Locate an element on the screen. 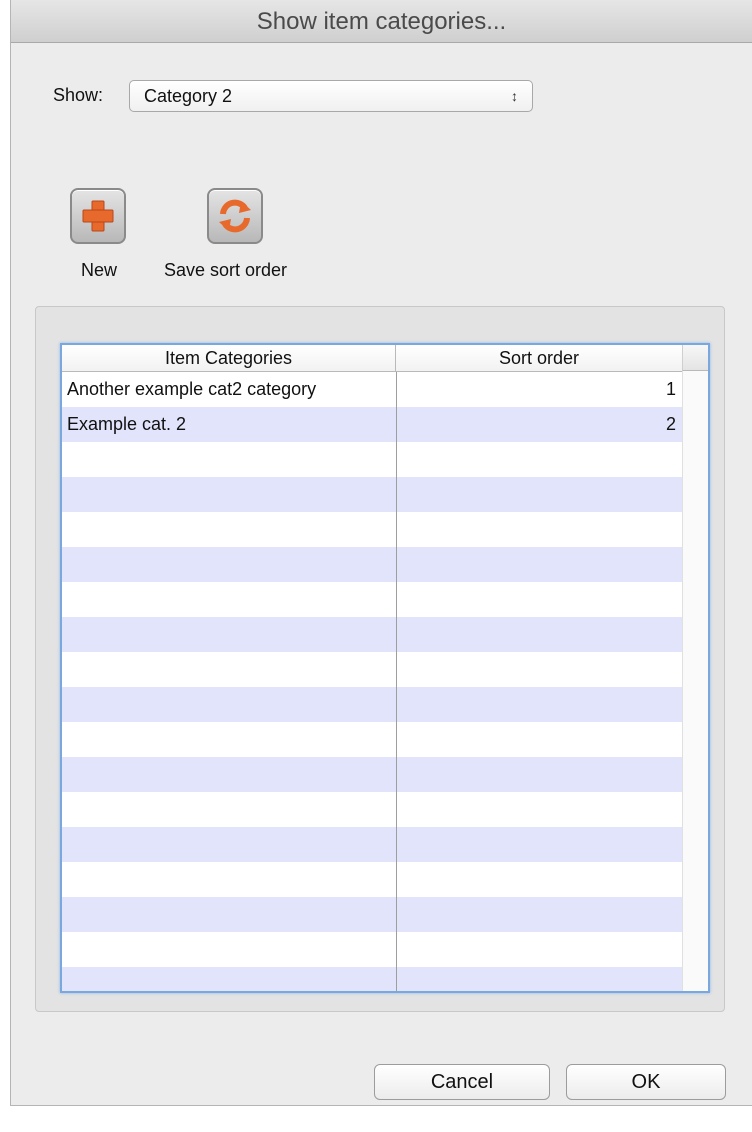  plus-icon is located at coordinates (98, 216).